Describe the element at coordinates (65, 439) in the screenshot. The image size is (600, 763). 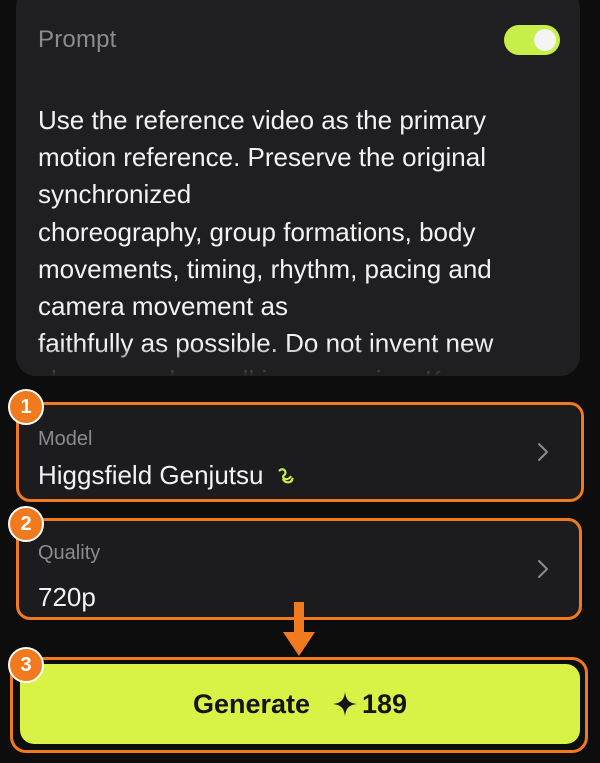
I see `model-label: Model` at that location.